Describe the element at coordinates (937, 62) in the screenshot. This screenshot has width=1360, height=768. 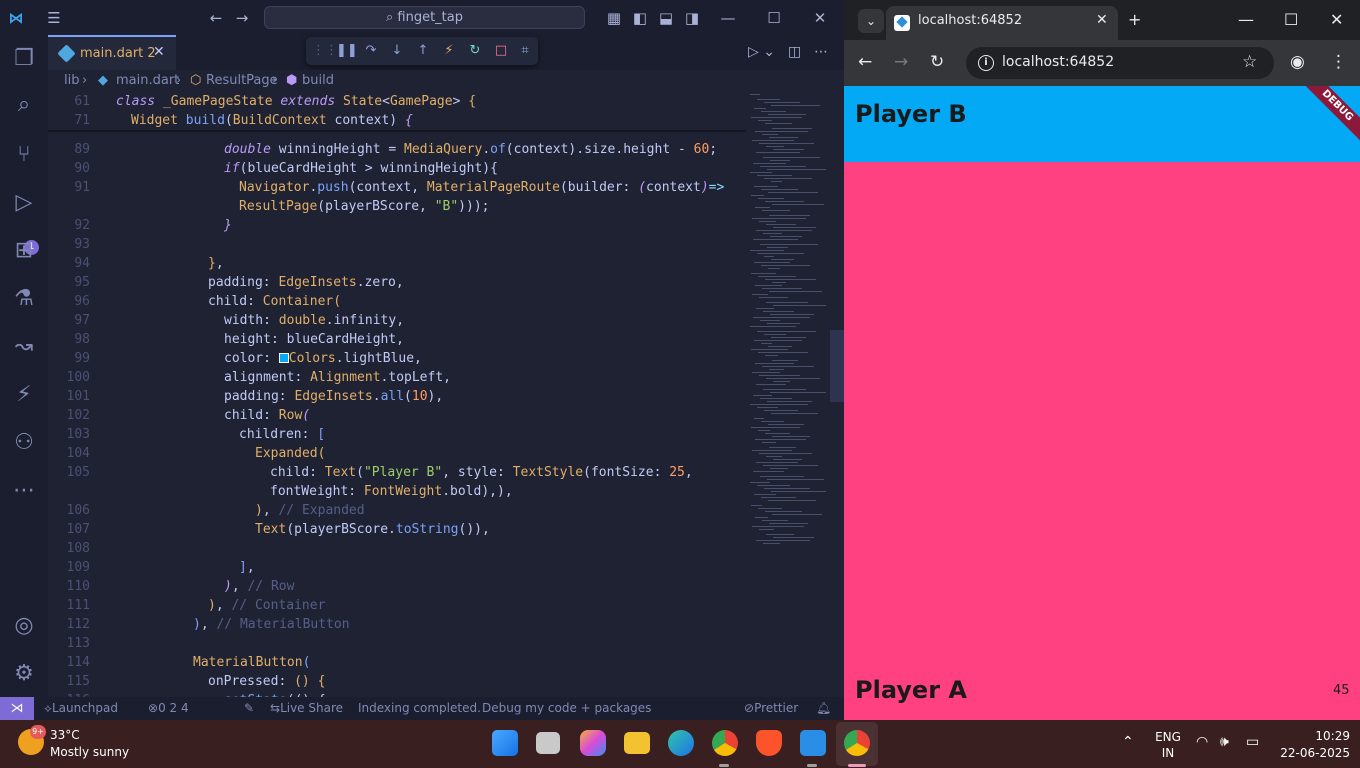
I see `reload-icon: ↻` at that location.